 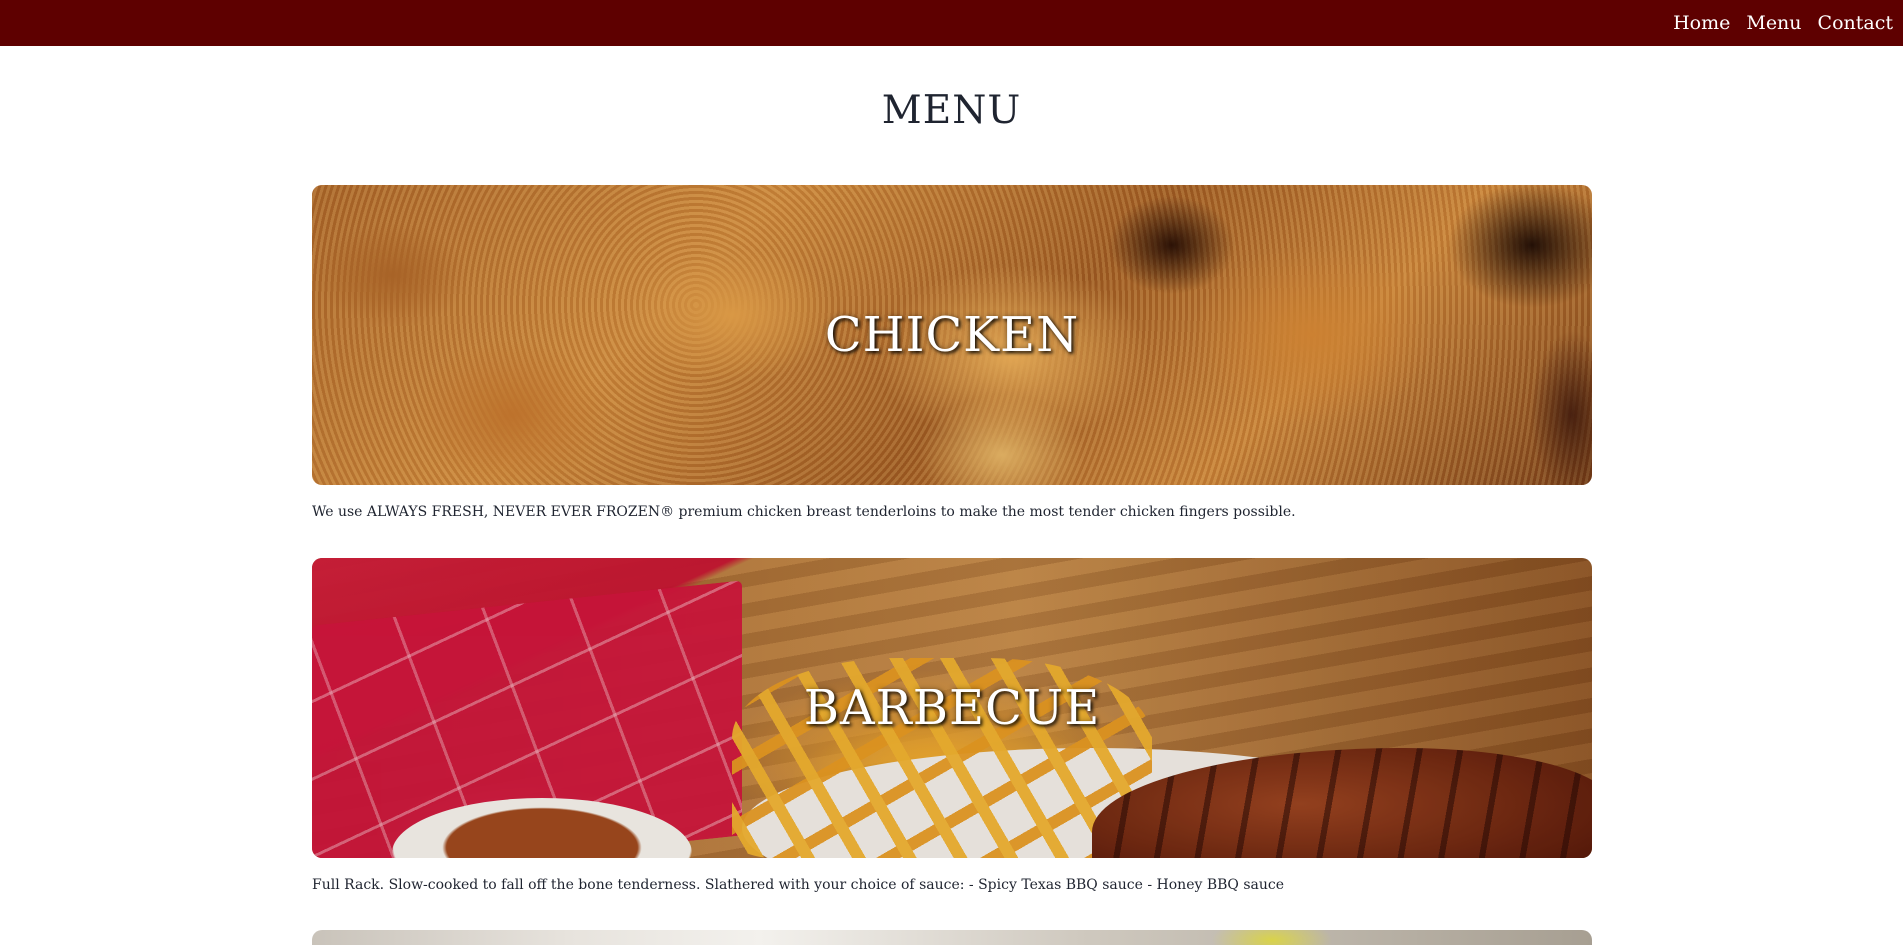 What do you see at coordinates (1701, 23) in the screenshot?
I see `nav-link-home: Home` at bounding box center [1701, 23].